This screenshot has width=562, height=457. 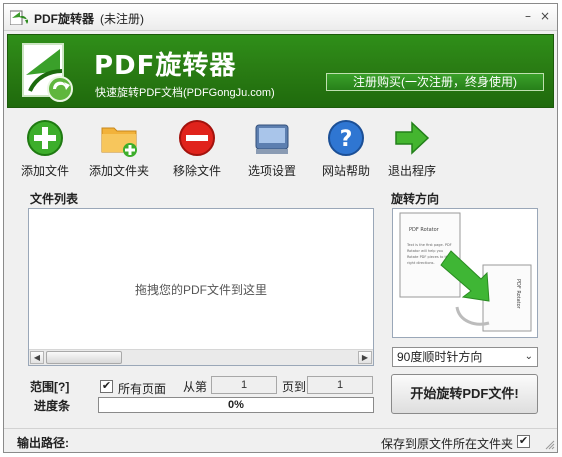 What do you see at coordinates (244, 385) in the screenshot?
I see `from-page-input: 1` at bounding box center [244, 385].